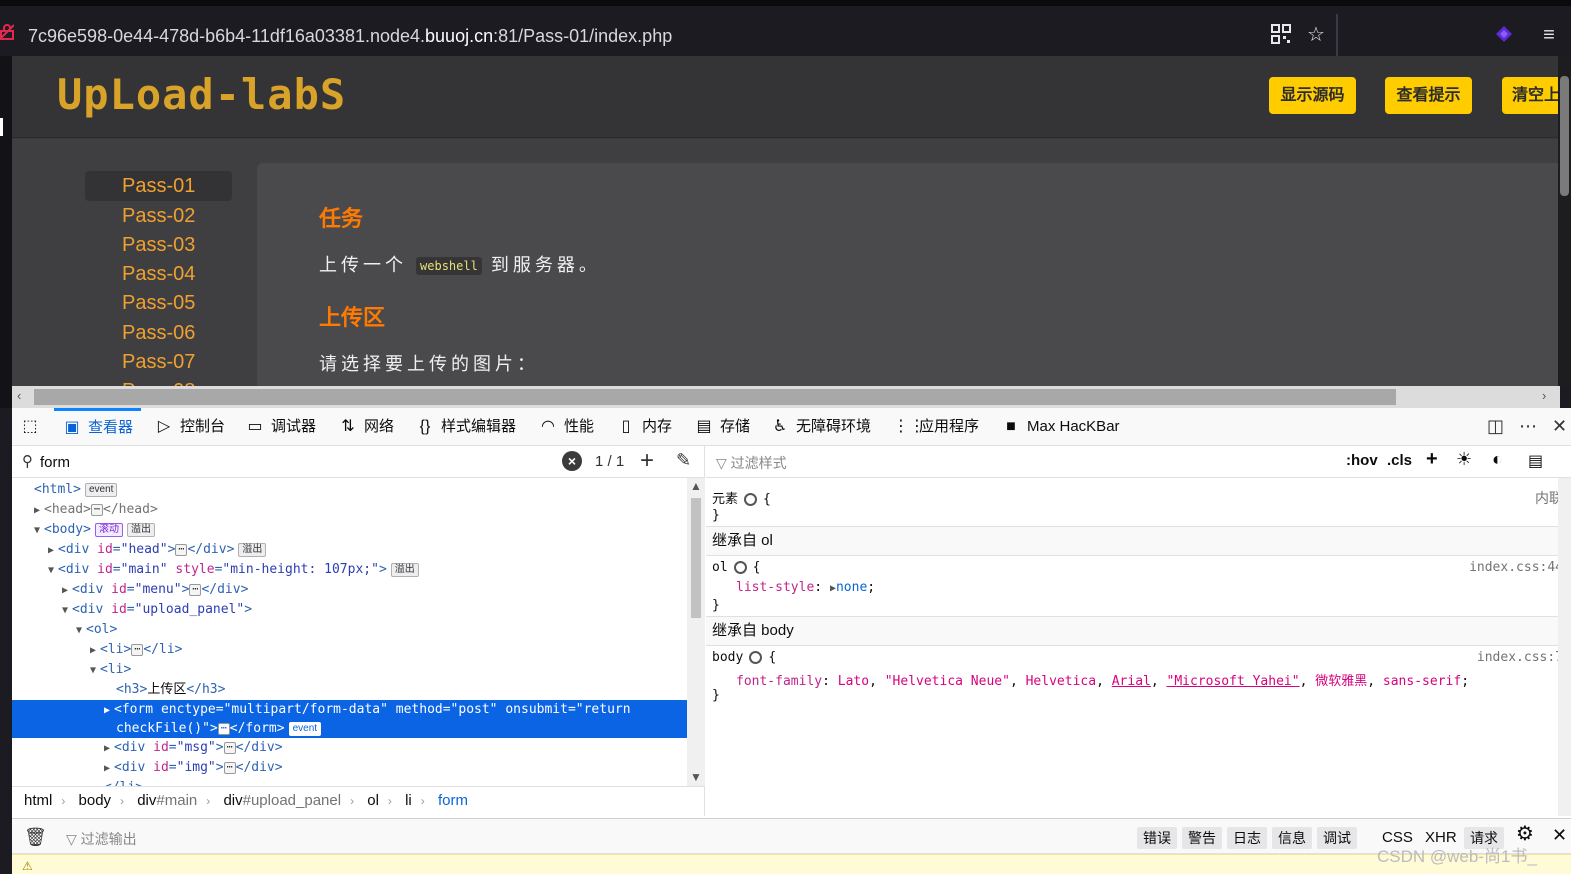 The width and height of the screenshot is (1571, 874). What do you see at coordinates (1531, 95) in the screenshot?
I see `clear-upload-button: 清空上` at bounding box center [1531, 95].